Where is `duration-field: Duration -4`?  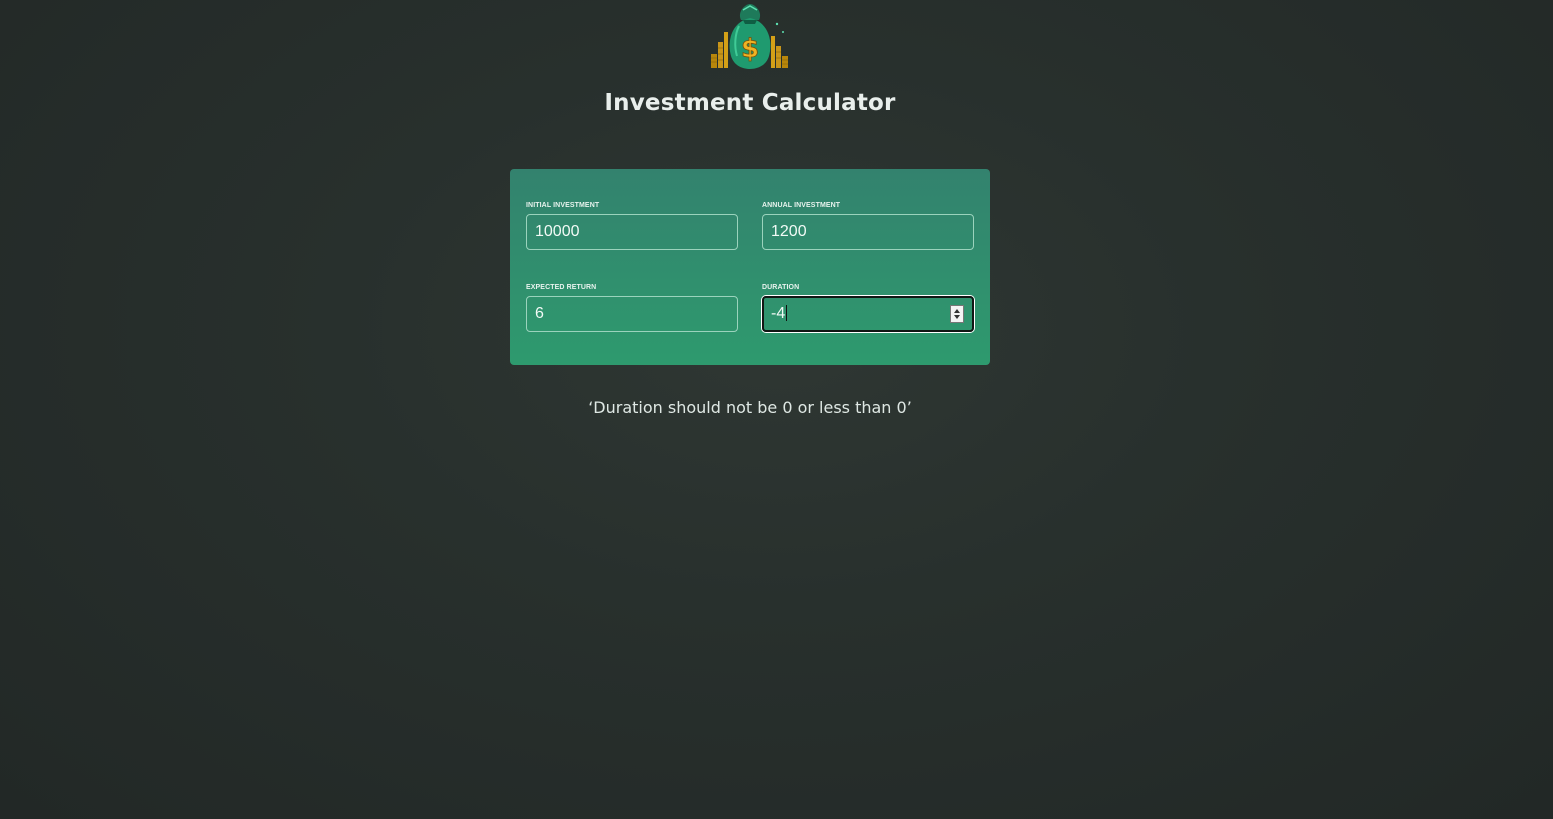 duration-field: Duration -4 is located at coordinates (868, 307).